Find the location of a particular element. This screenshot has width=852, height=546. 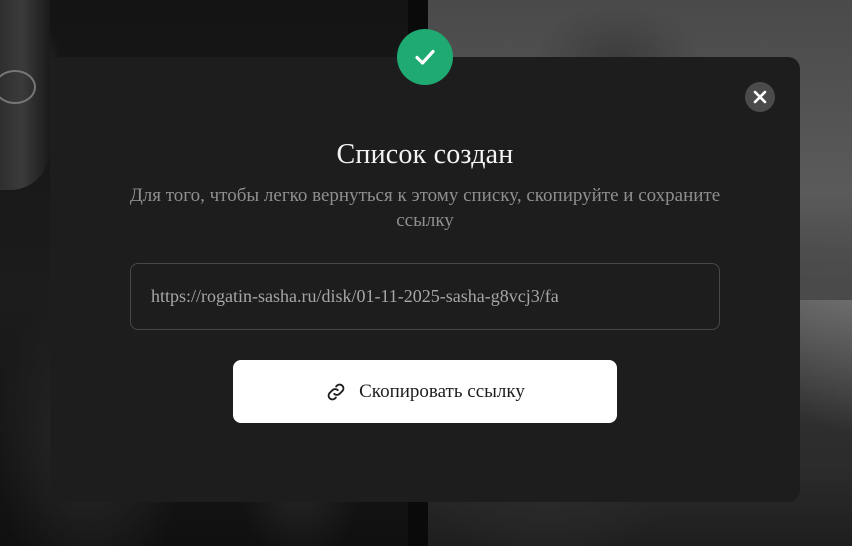

success-badge is located at coordinates (425, 57).